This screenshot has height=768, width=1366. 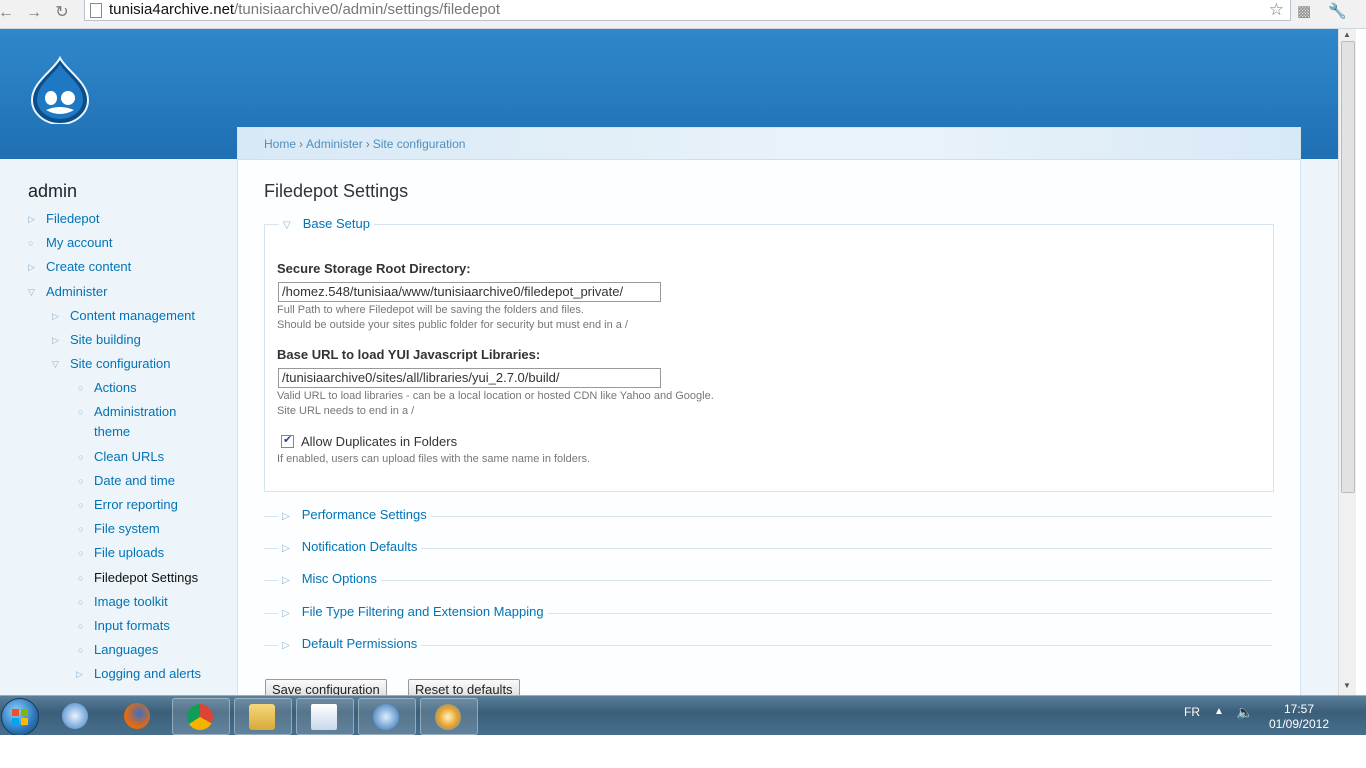 What do you see at coordinates (201, 716) in the screenshot?
I see `taskbar-chrome` at bounding box center [201, 716].